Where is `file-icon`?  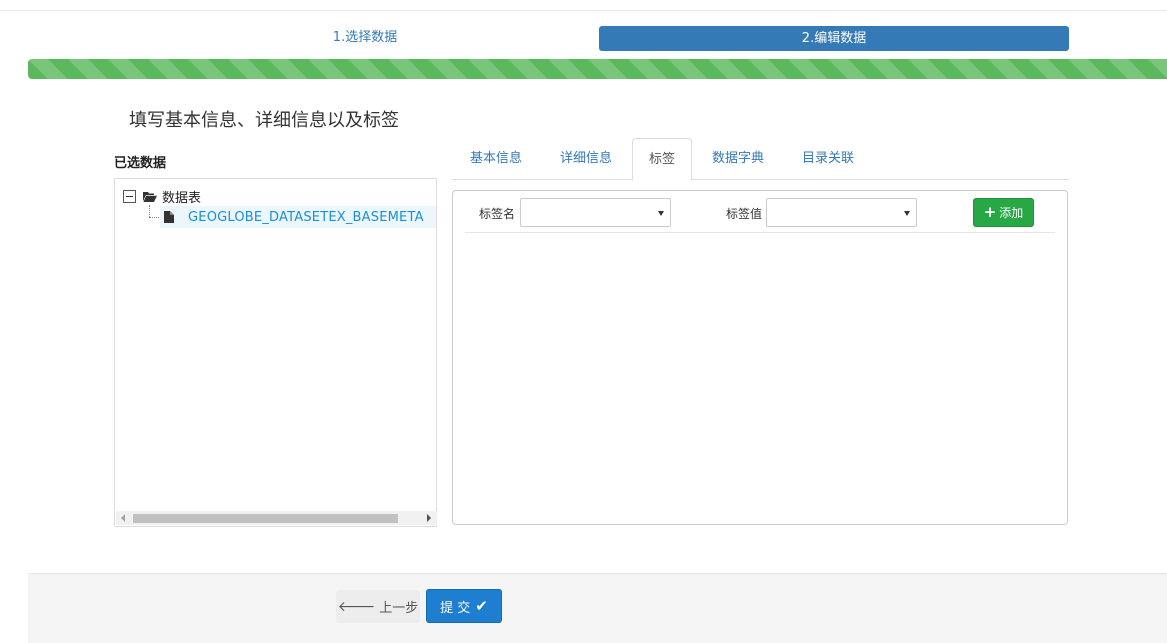
file-icon is located at coordinates (169, 217).